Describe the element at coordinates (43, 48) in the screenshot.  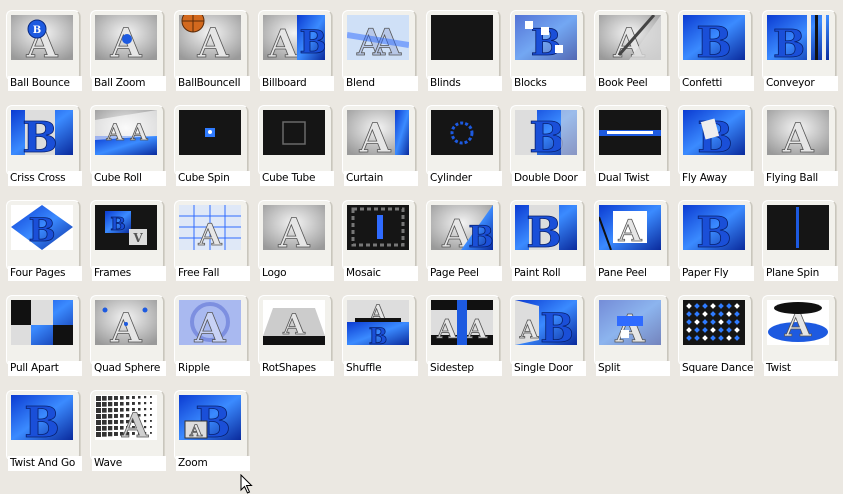
I see `effect-tile-ball-bounce: A B Ball Bounce` at that location.